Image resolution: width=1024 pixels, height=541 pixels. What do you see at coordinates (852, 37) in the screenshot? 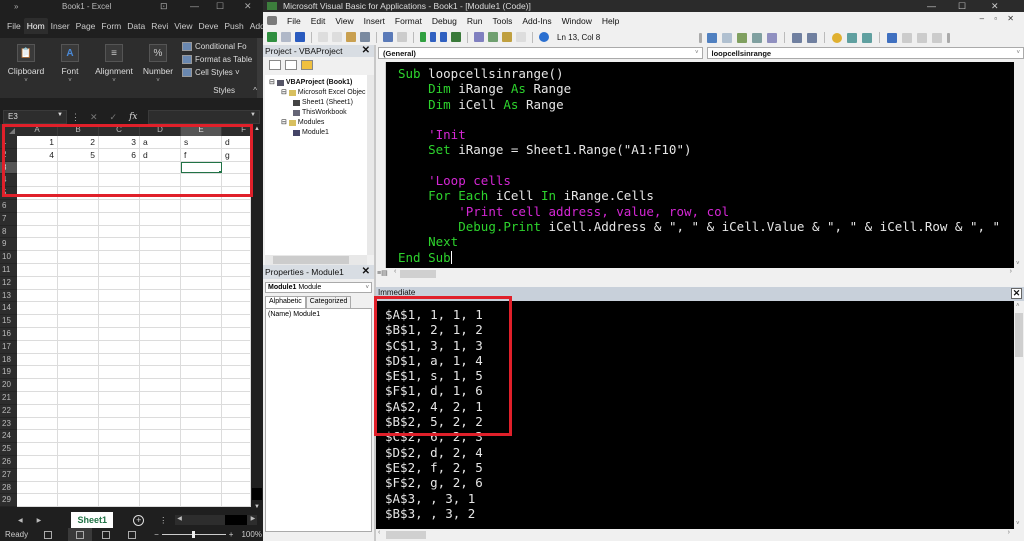
I see `comment-block-icon` at bounding box center [852, 37].